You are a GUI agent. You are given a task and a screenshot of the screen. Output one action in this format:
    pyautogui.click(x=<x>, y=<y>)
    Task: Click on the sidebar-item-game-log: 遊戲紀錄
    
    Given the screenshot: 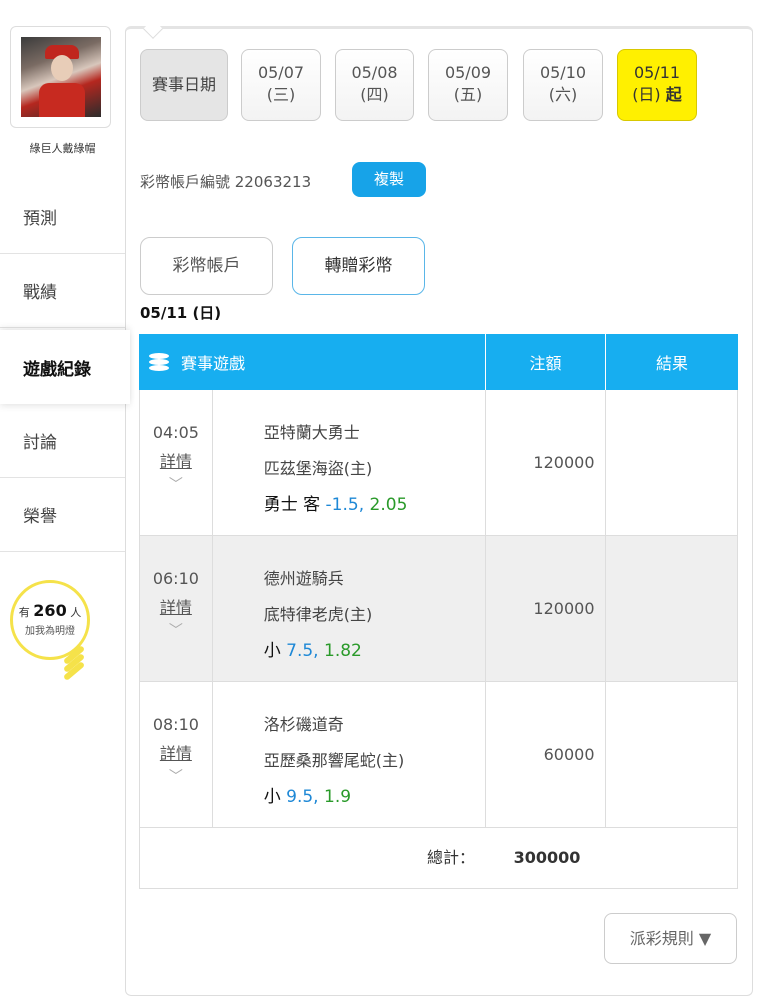 What is the action you would take?
    pyautogui.click(x=65, y=367)
    